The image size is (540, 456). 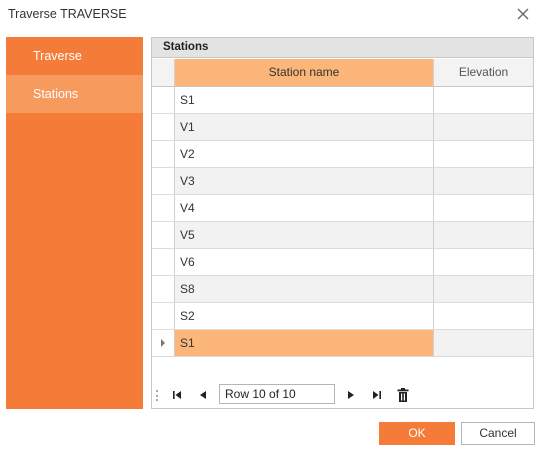 What do you see at coordinates (277, 394) in the screenshot?
I see `row-position-field: Row 10 of 10` at bounding box center [277, 394].